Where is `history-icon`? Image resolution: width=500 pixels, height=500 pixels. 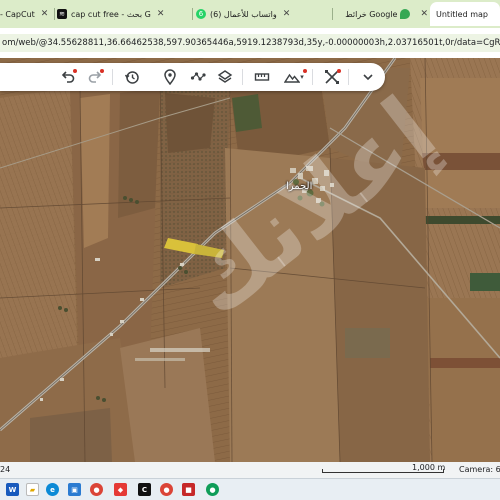
history-icon is located at coordinates (131, 77).